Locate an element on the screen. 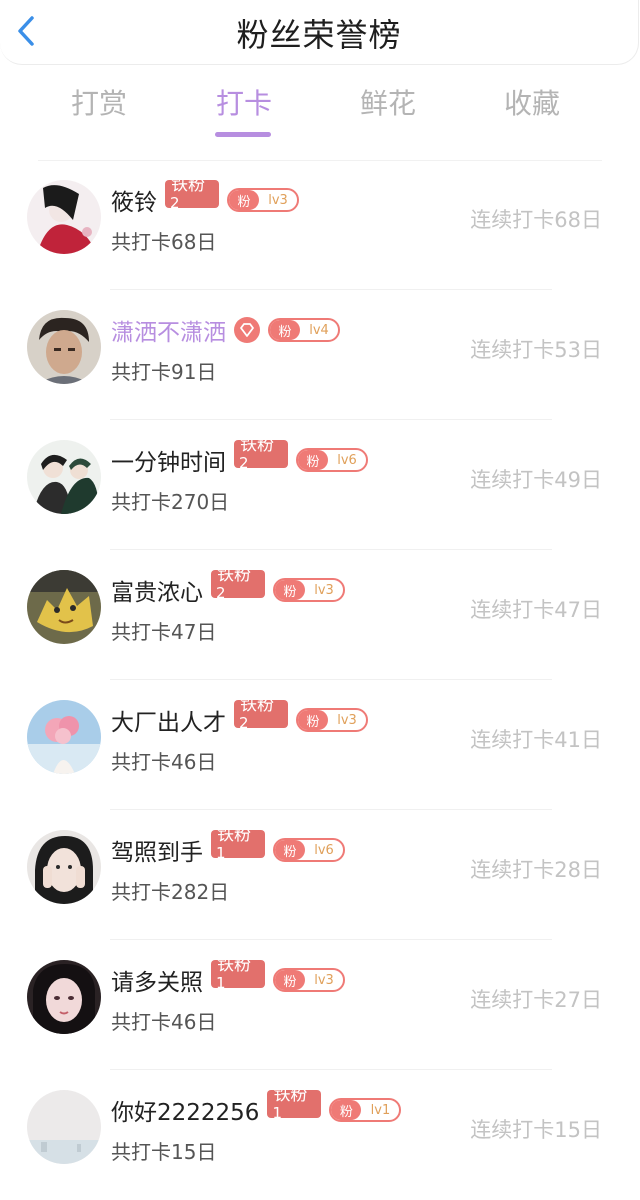  total-checkins: 共打卡68日 is located at coordinates (164, 242).